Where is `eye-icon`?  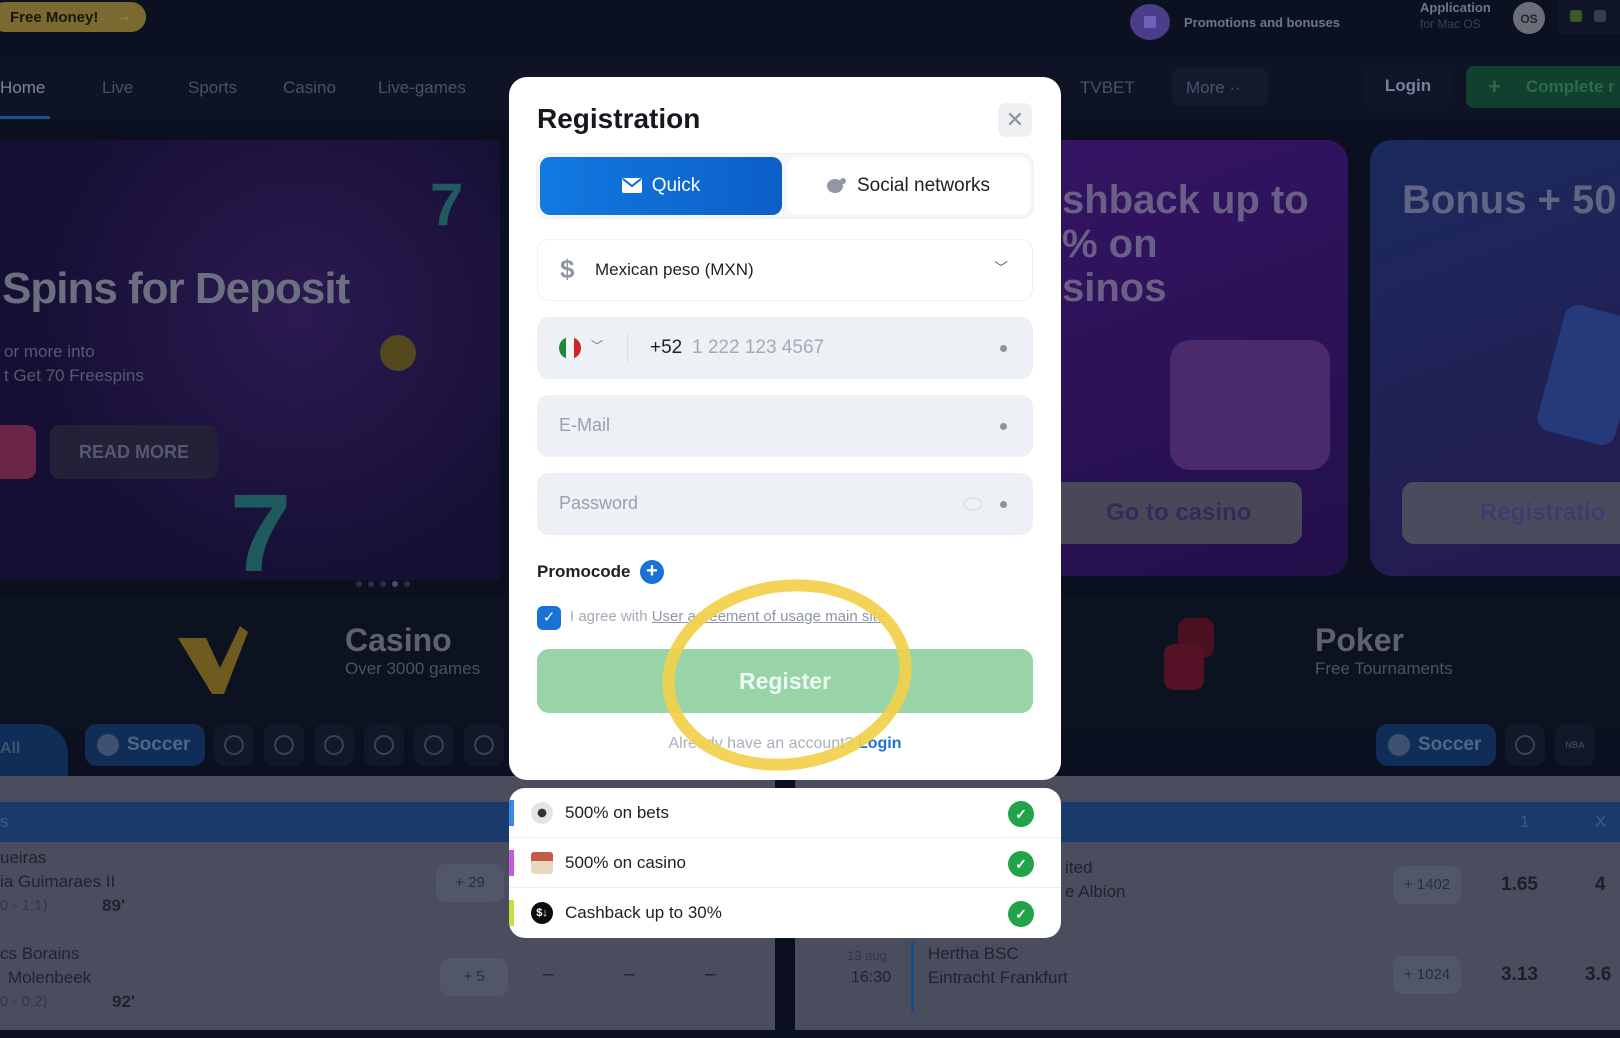 eye-icon is located at coordinates (973, 504).